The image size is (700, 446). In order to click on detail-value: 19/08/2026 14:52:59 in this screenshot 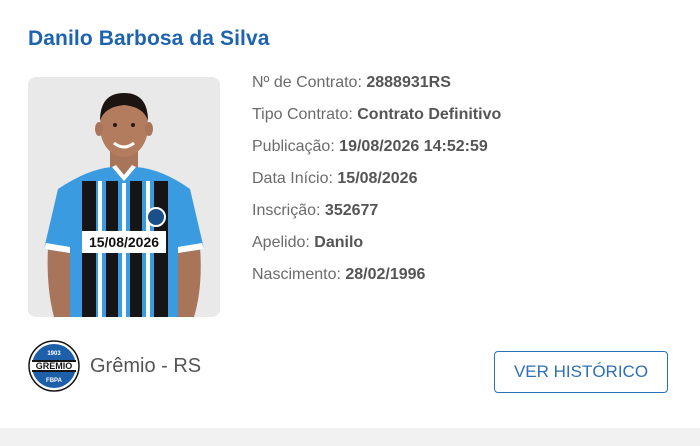, I will do `click(413, 146)`.